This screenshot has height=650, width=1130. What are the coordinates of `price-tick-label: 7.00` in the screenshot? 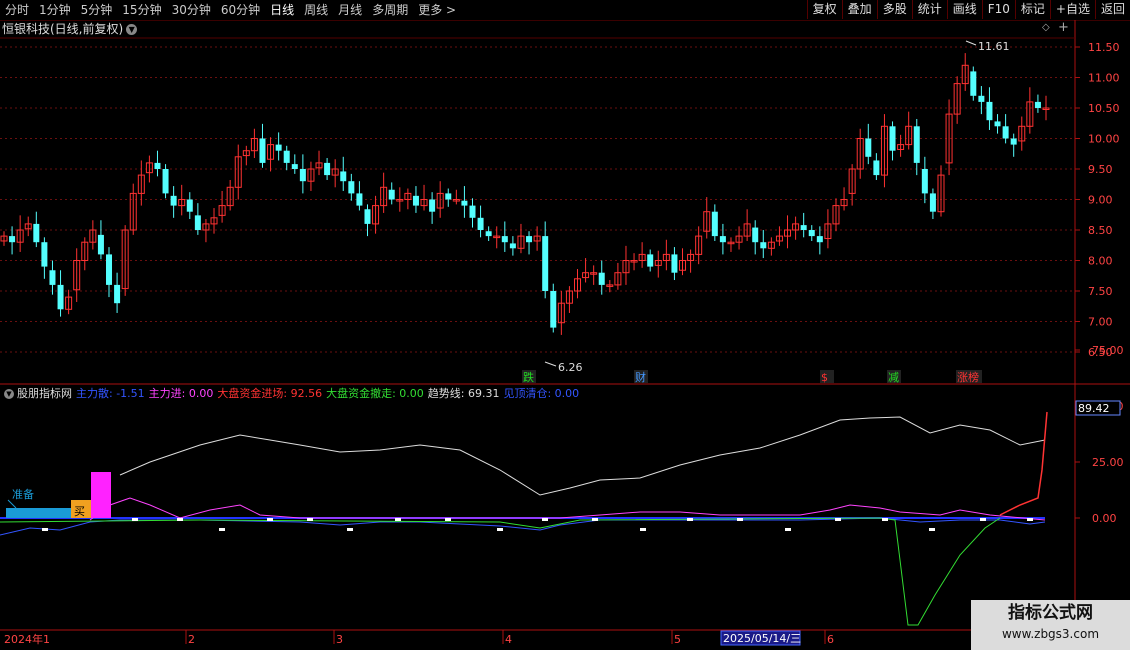 It's located at (1100, 322).